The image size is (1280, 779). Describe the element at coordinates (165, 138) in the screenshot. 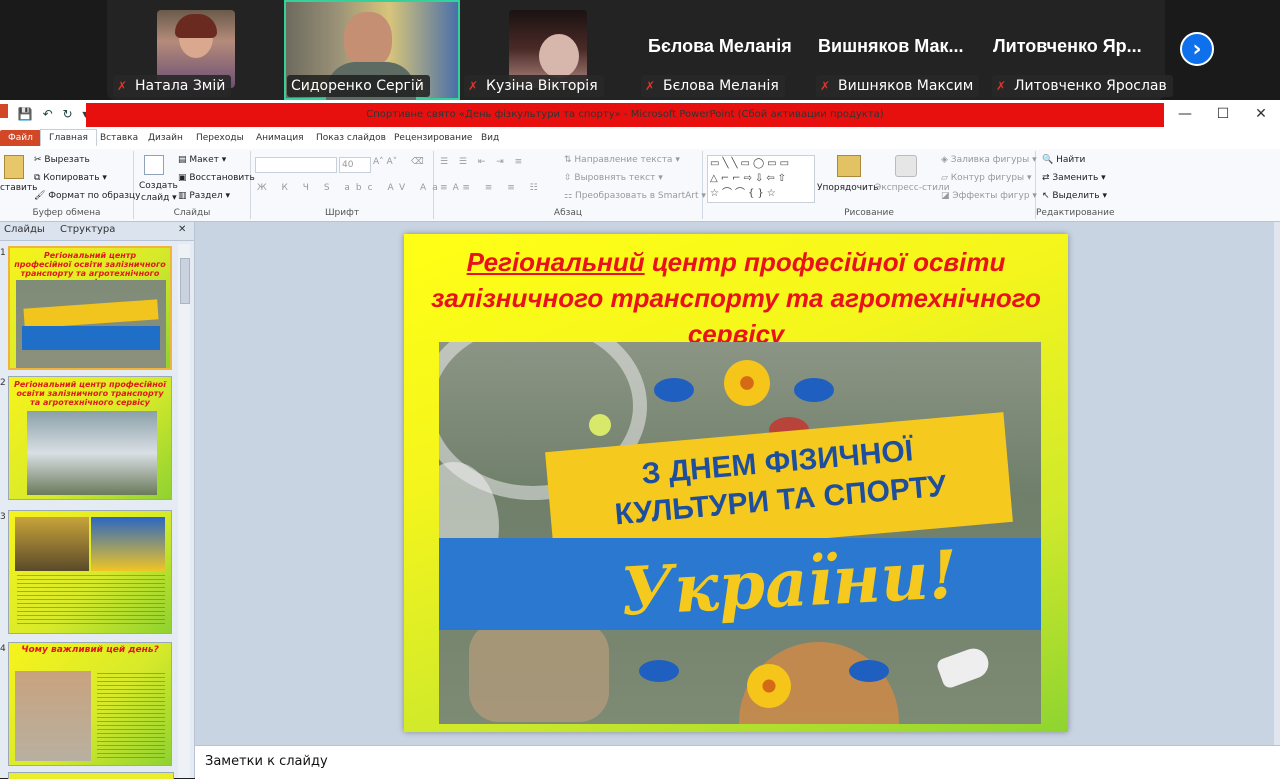

I see `tab-design: Дизайн` at that location.